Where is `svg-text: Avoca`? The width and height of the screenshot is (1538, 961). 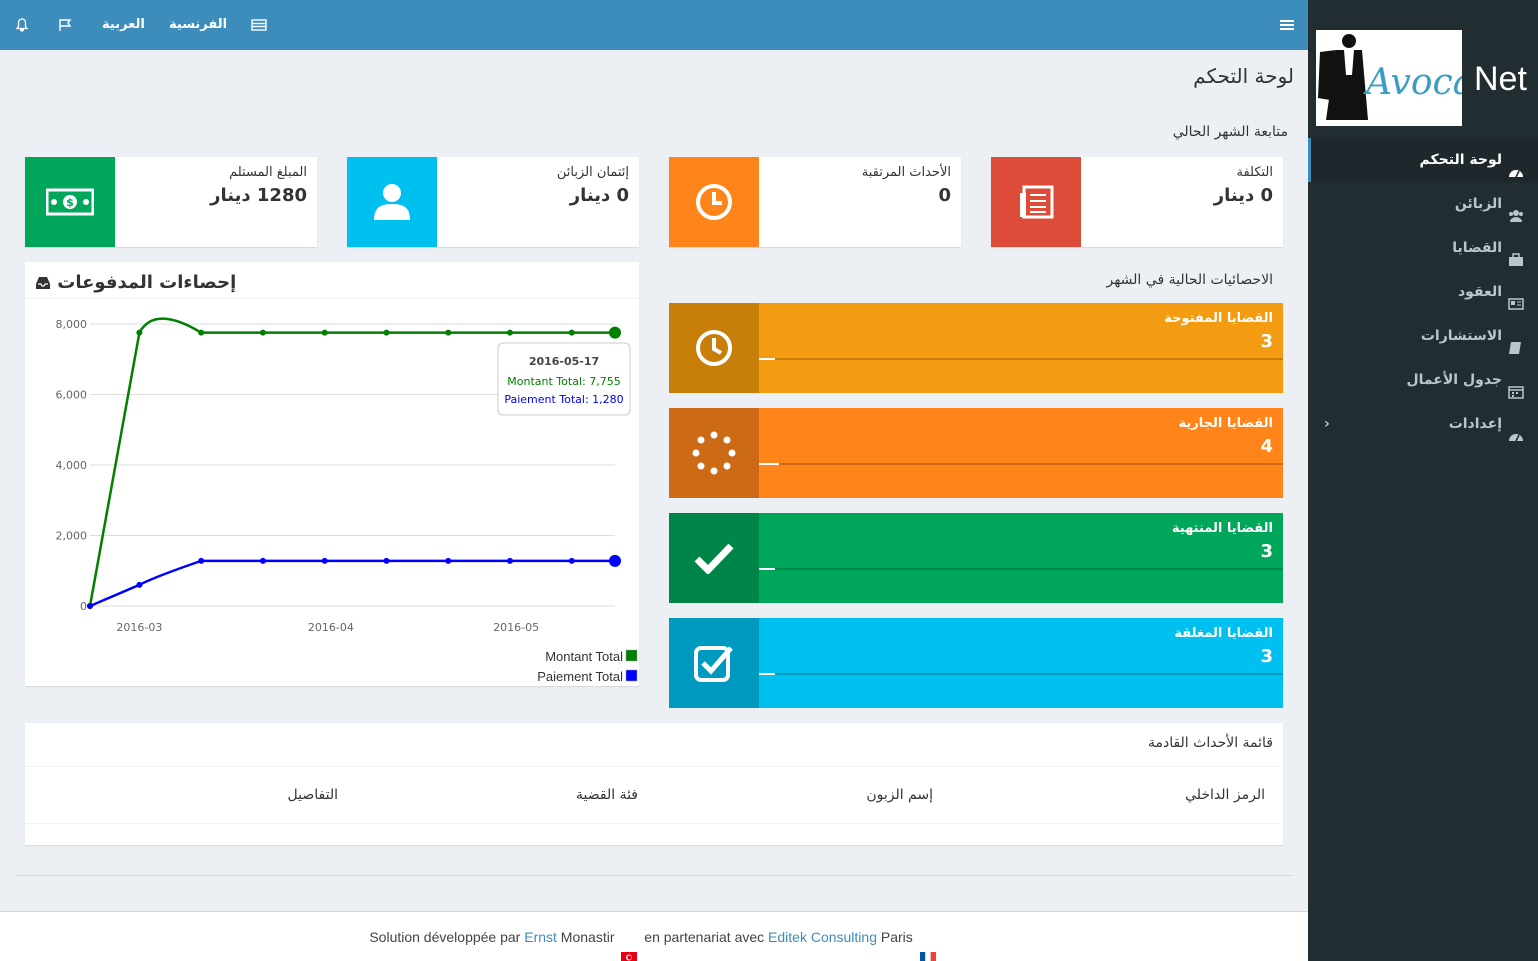 svg-text: Avoca is located at coordinates (1412, 82).